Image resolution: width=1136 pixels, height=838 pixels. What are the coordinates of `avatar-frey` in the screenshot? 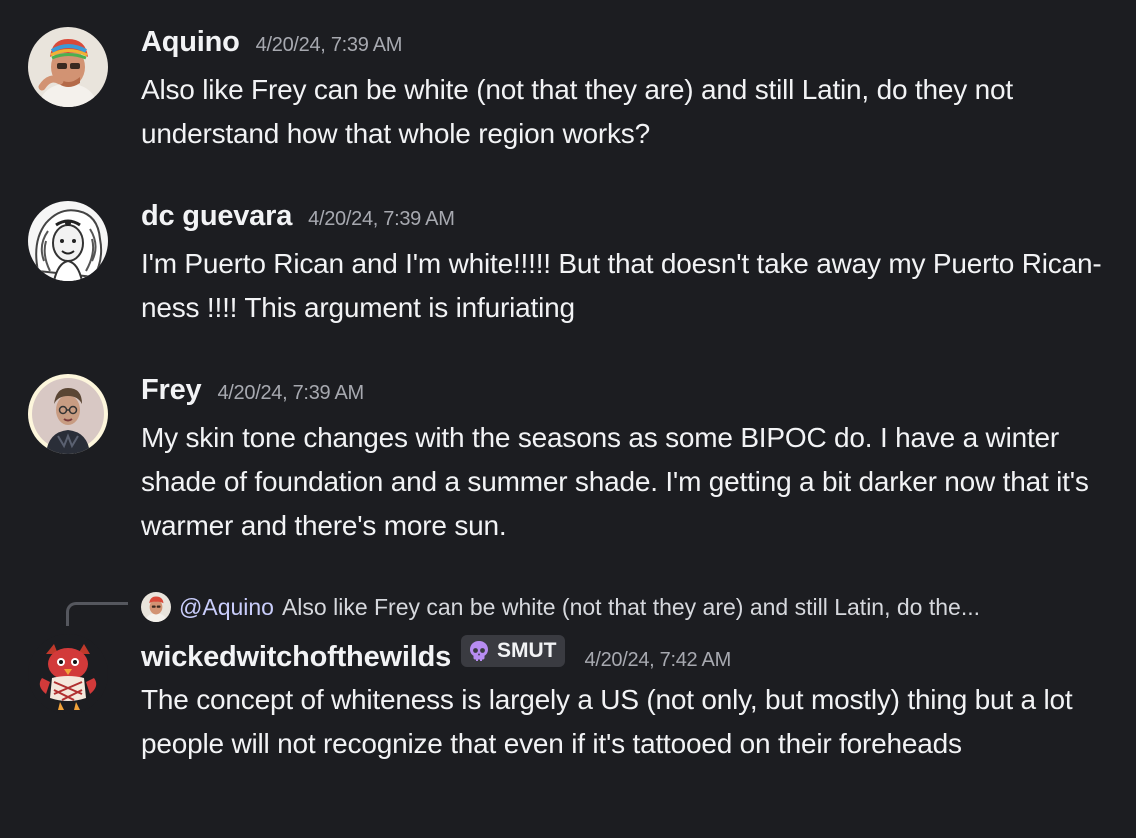 It's located at (68, 414).